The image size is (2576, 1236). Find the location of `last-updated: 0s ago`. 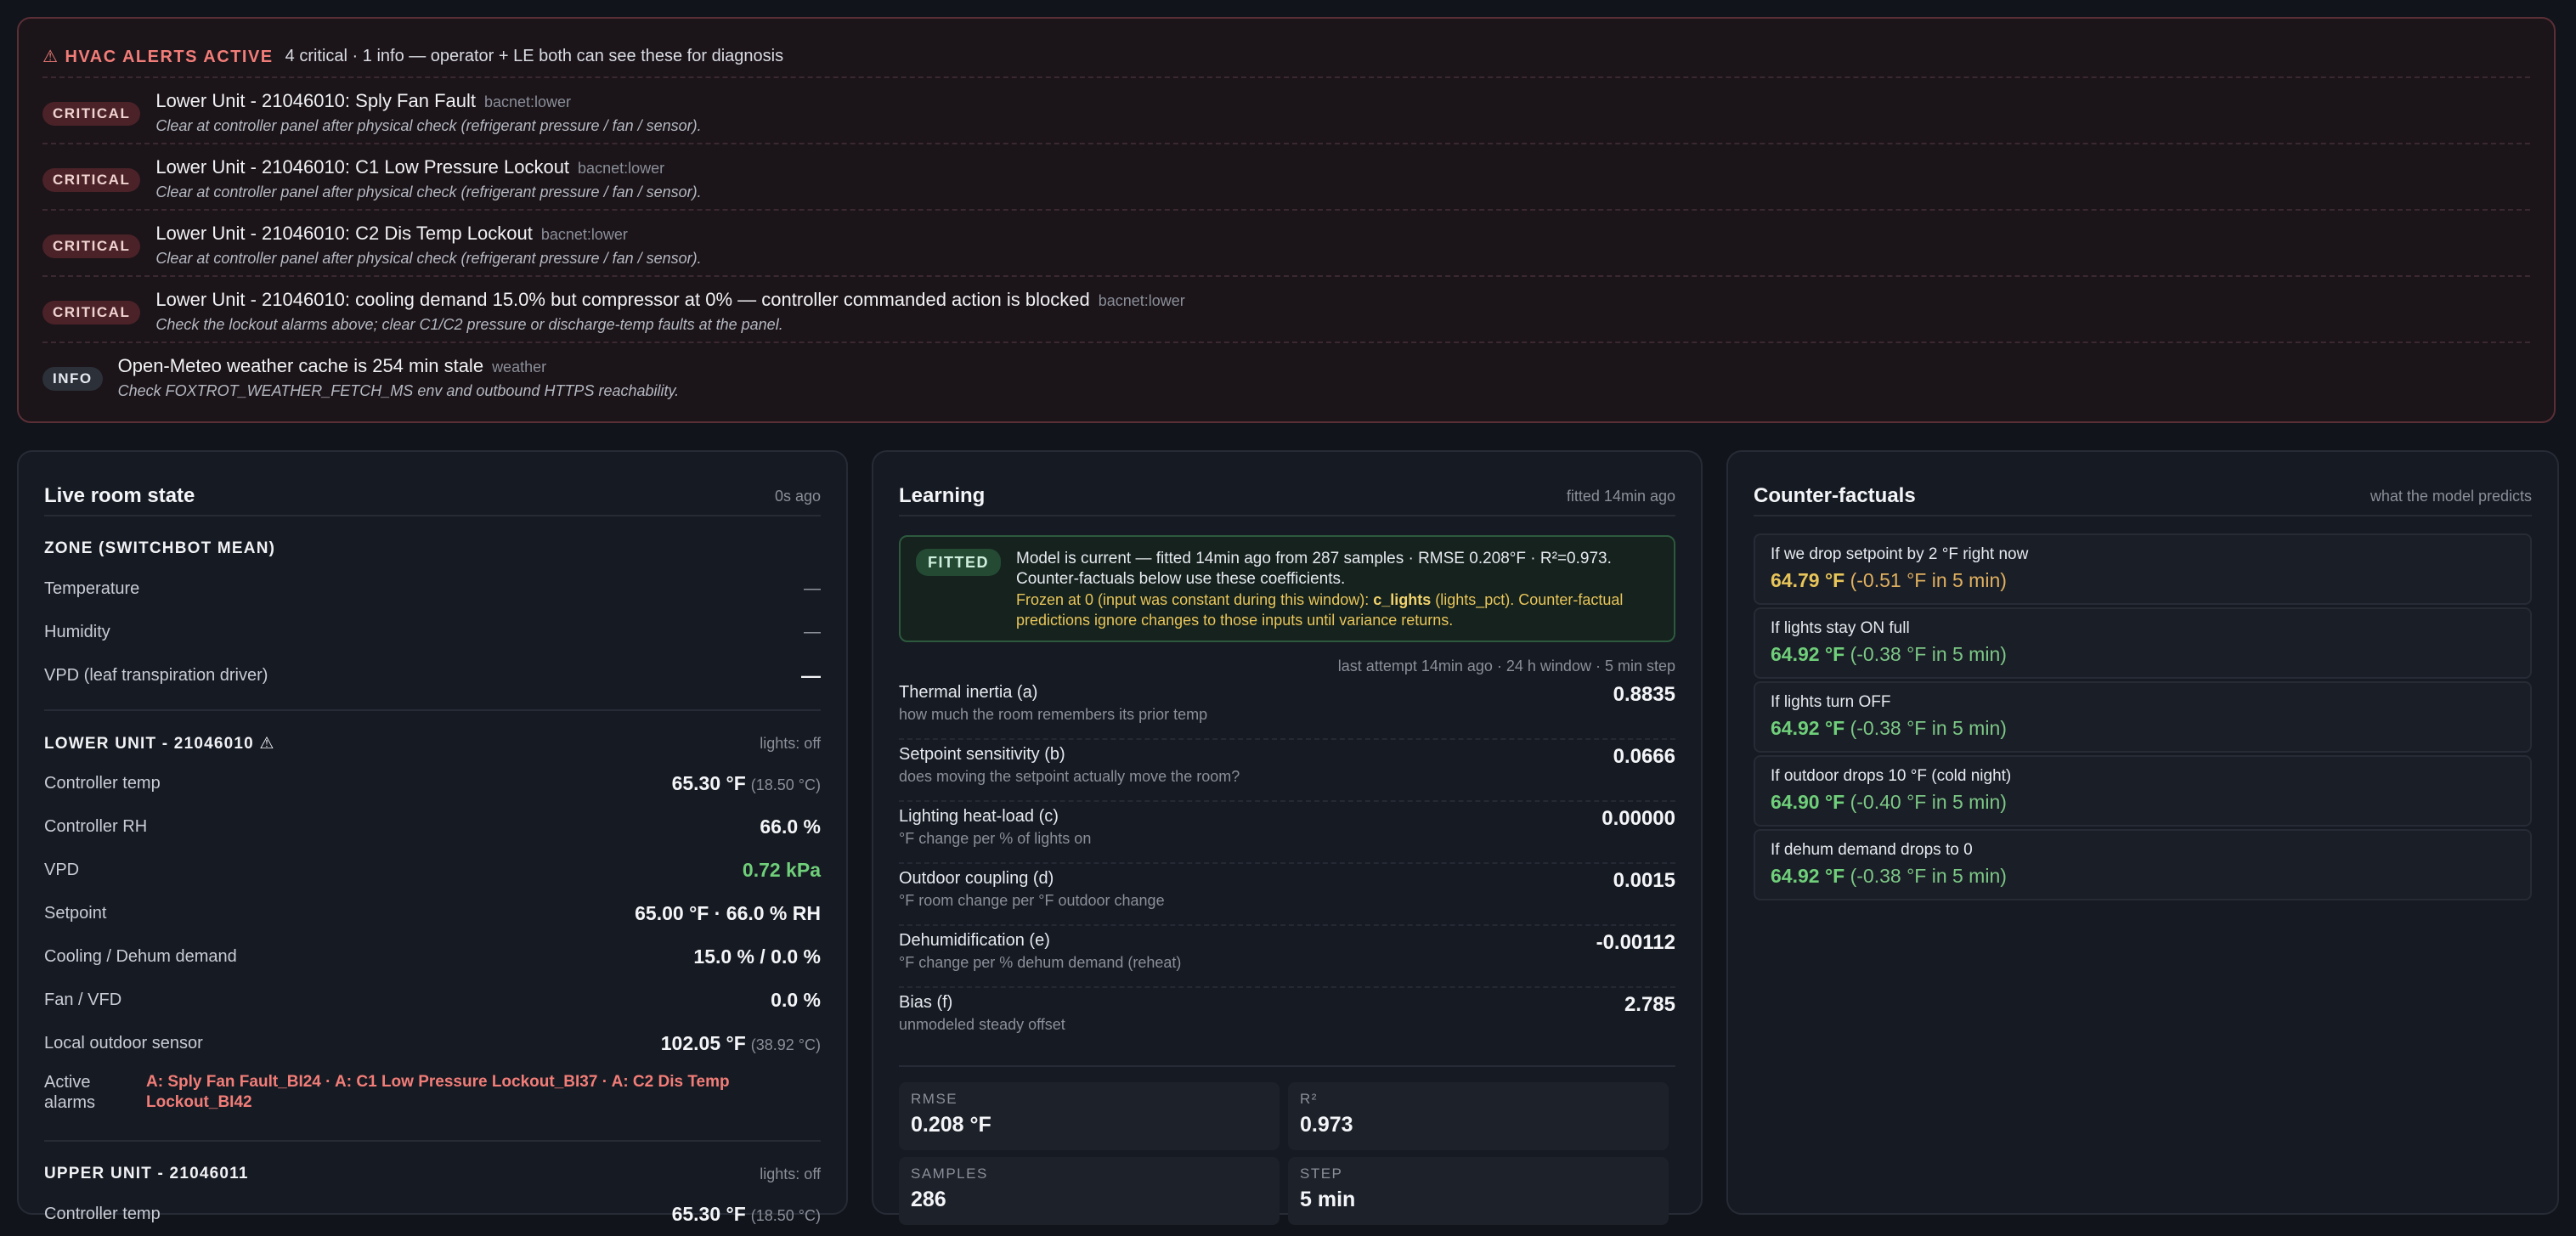

last-updated: 0s ago is located at coordinates (797, 496).